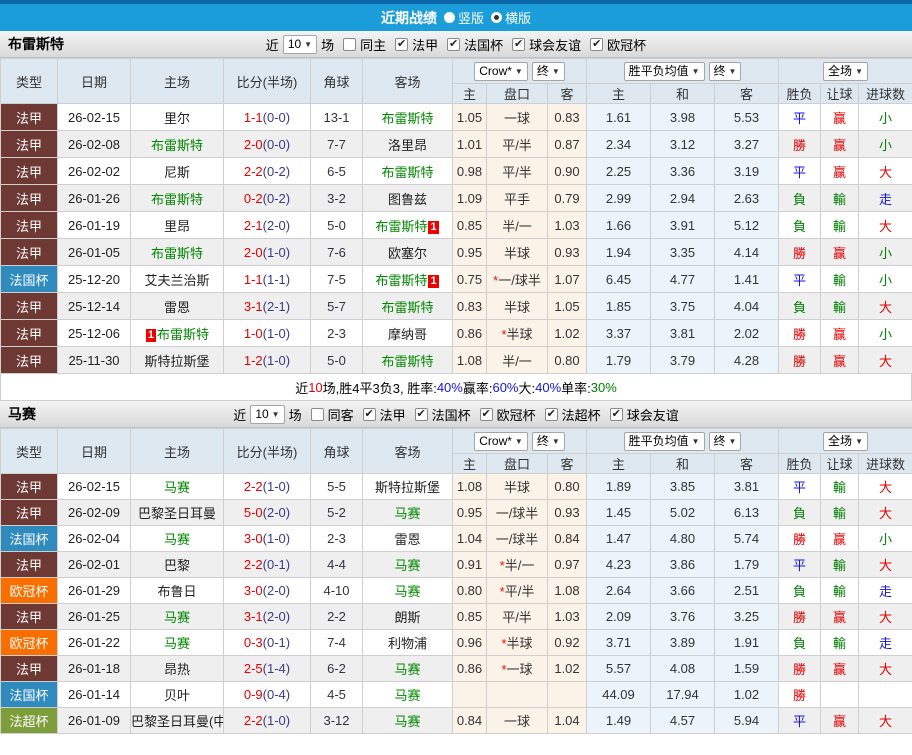 The width and height of the screenshot is (912, 755). Describe the element at coordinates (840, 70) in the screenshot. I see `scope-select-label: 全场` at that location.